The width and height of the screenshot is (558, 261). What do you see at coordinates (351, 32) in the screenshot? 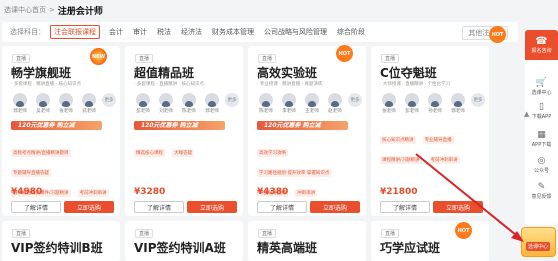
I see `tab-comprehensive: 综合阶段` at bounding box center [351, 32].